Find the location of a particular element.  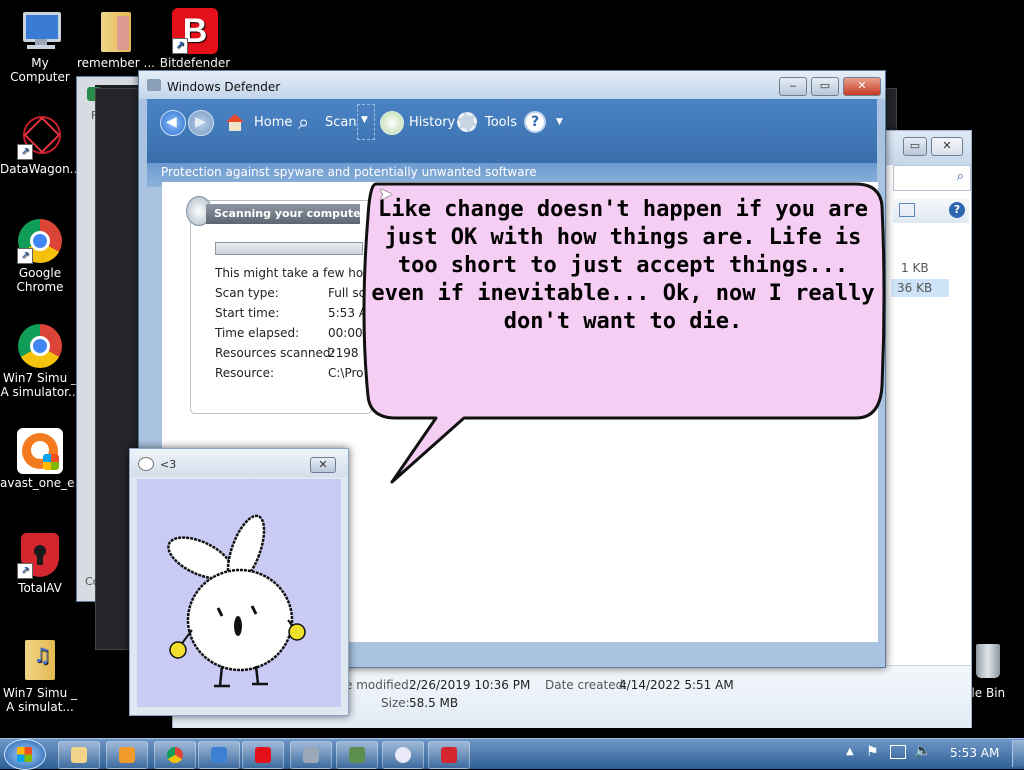

scan-dropdown-button: ▼ is located at coordinates (366, 122).